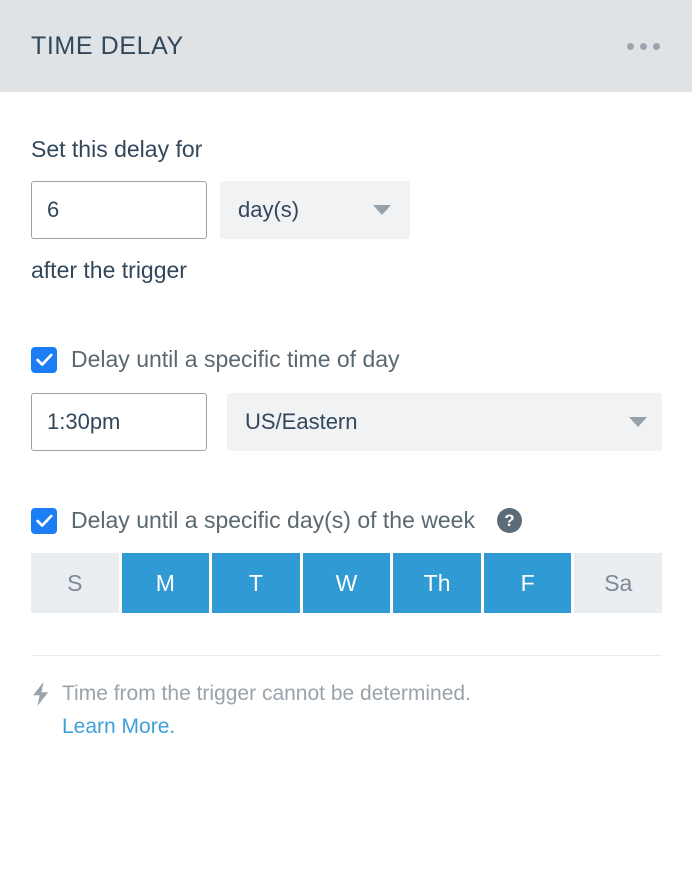 The height and width of the screenshot is (880, 692). What do you see at coordinates (509, 521) in the screenshot?
I see `question-mark-icon: ?` at bounding box center [509, 521].